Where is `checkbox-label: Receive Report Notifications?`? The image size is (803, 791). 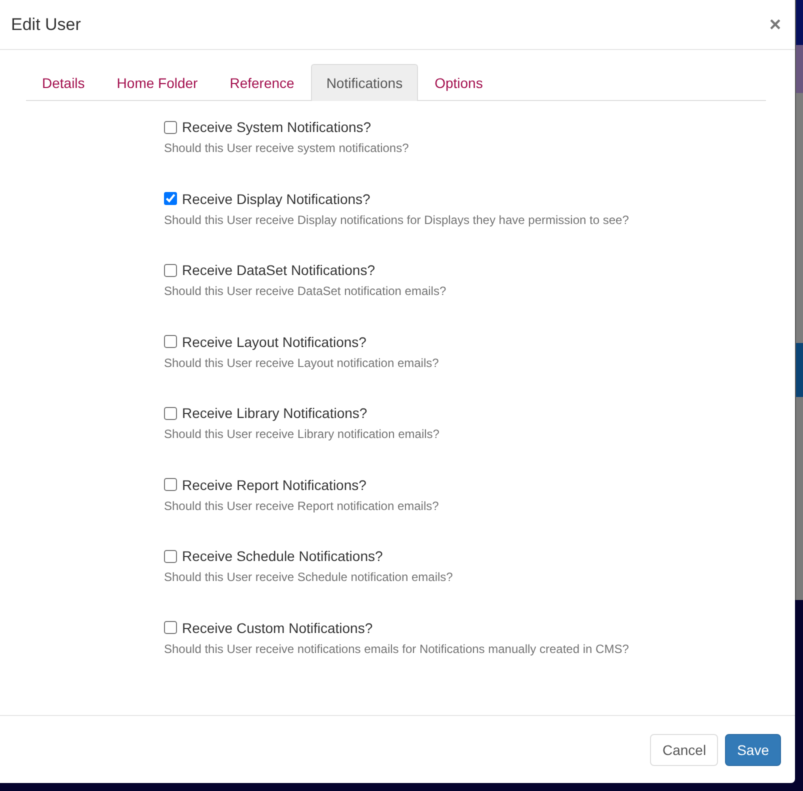 checkbox-label: Receive Report Notifications? is located at coordinates (274, 484).